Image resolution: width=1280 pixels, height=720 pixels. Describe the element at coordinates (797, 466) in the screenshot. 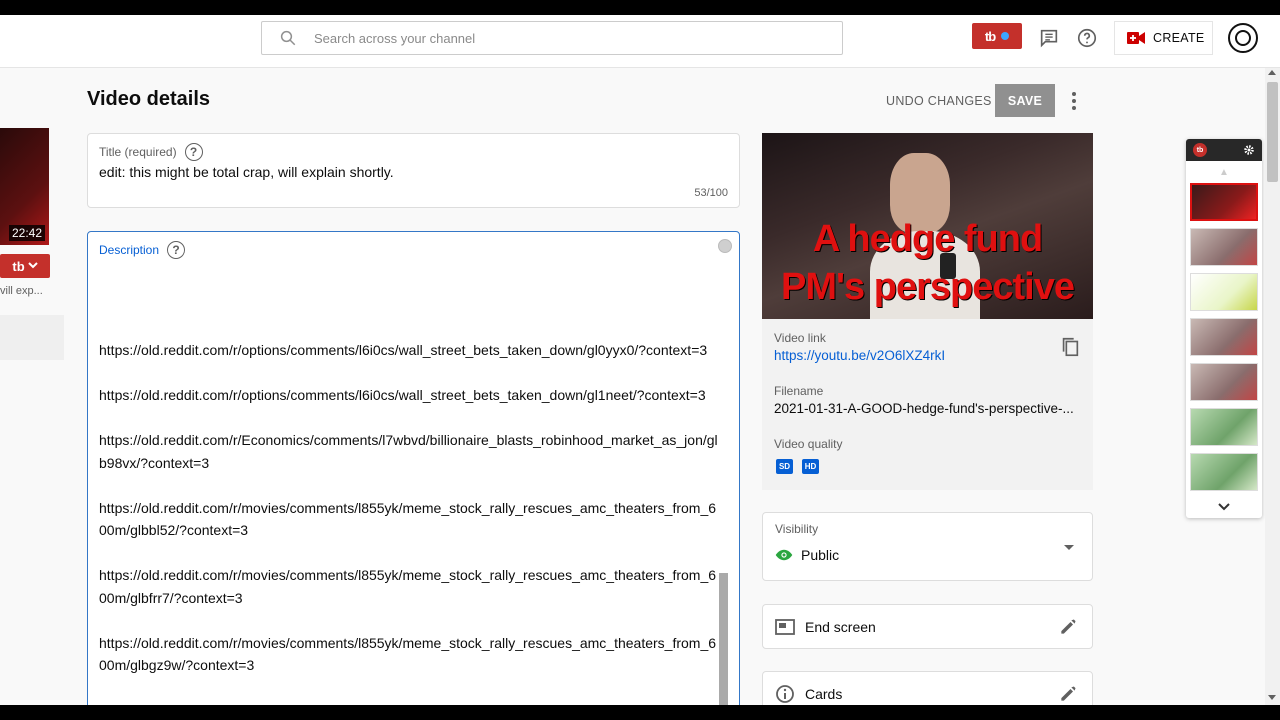

I see `quality-badges: SD HD` at that location.